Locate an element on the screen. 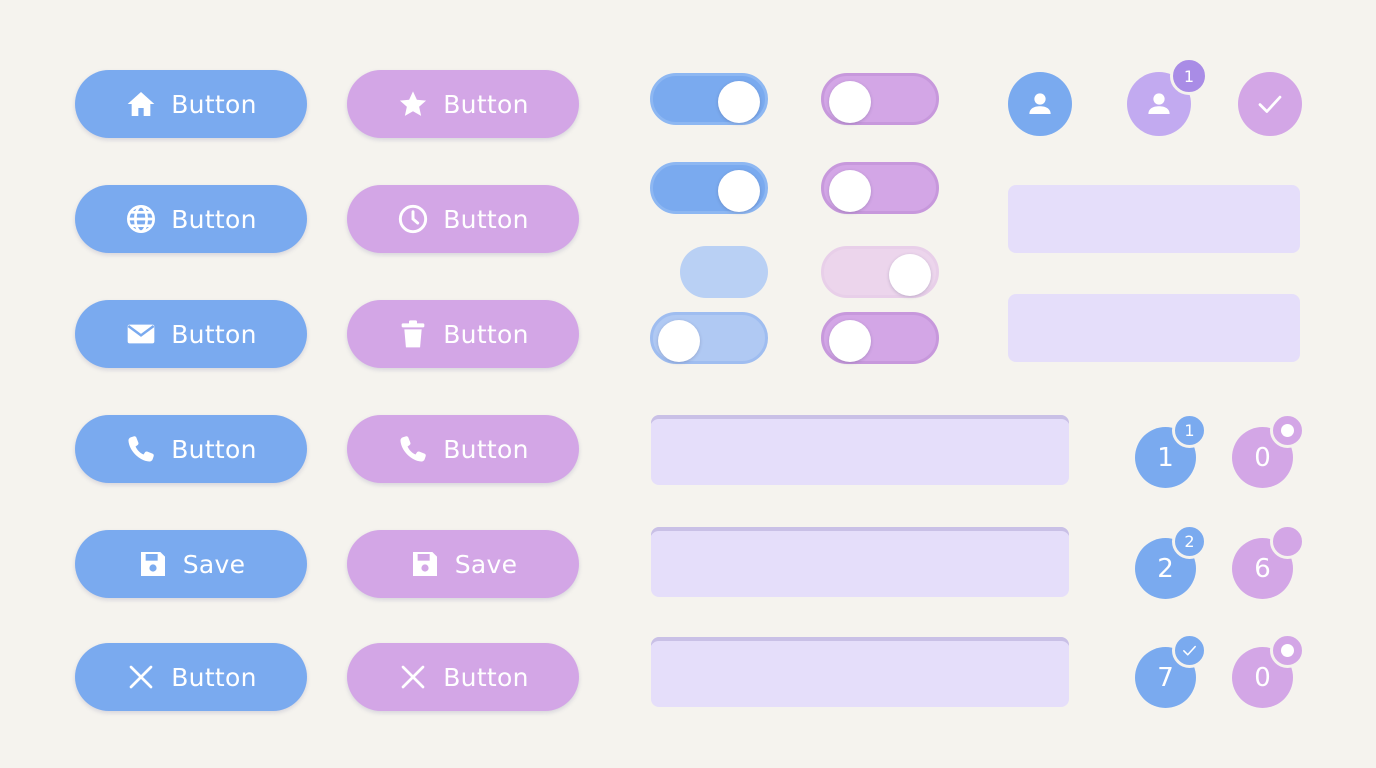 This screenshot has height=768, width=1376. avatar is located at coordinates (1040, 104).